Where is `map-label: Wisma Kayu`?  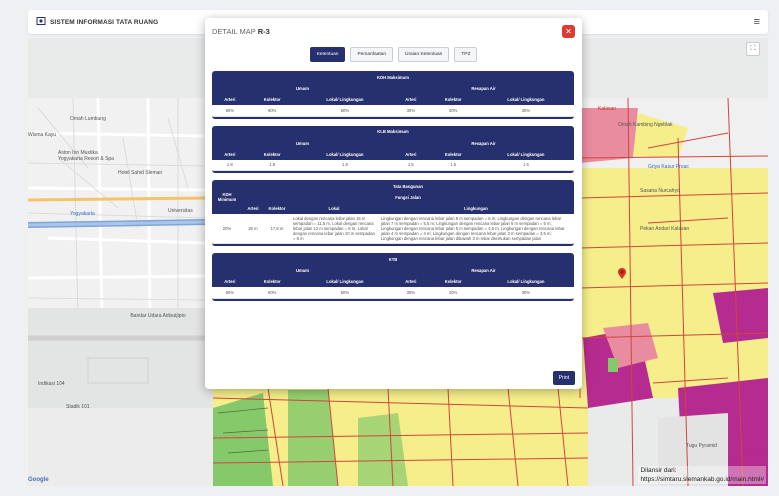 map-label: Wisma Kayu is located at coordinates (42, 135).